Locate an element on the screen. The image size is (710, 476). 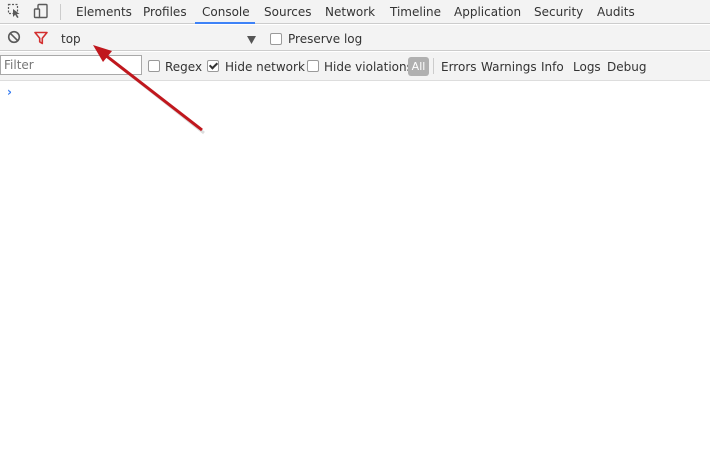
tab-audits: Audits is located at coordinates (616, 12).